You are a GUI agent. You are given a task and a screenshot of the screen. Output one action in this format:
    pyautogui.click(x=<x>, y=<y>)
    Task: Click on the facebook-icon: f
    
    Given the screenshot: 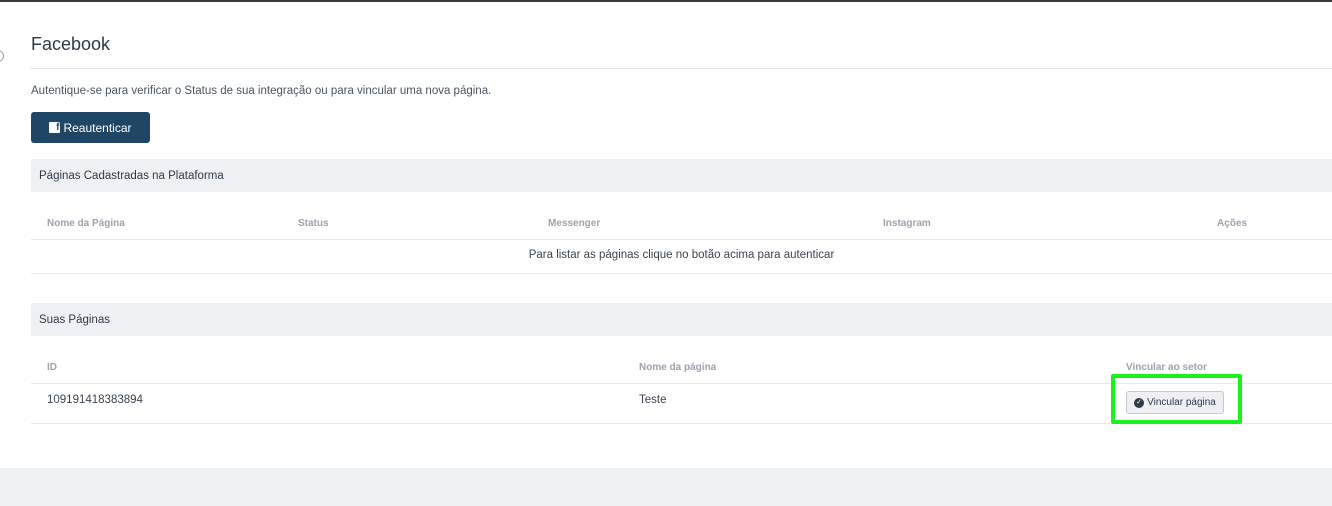 What is the action you would take?
    pyautogui.click(x=55, y=127)
    